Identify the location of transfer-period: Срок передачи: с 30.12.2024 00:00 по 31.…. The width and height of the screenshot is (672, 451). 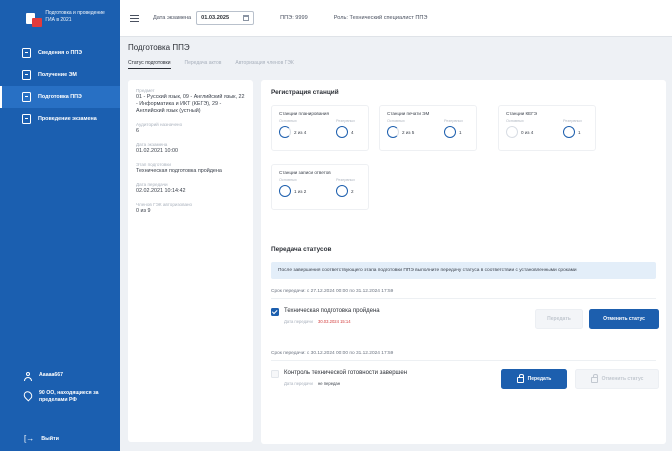
(332, 353).